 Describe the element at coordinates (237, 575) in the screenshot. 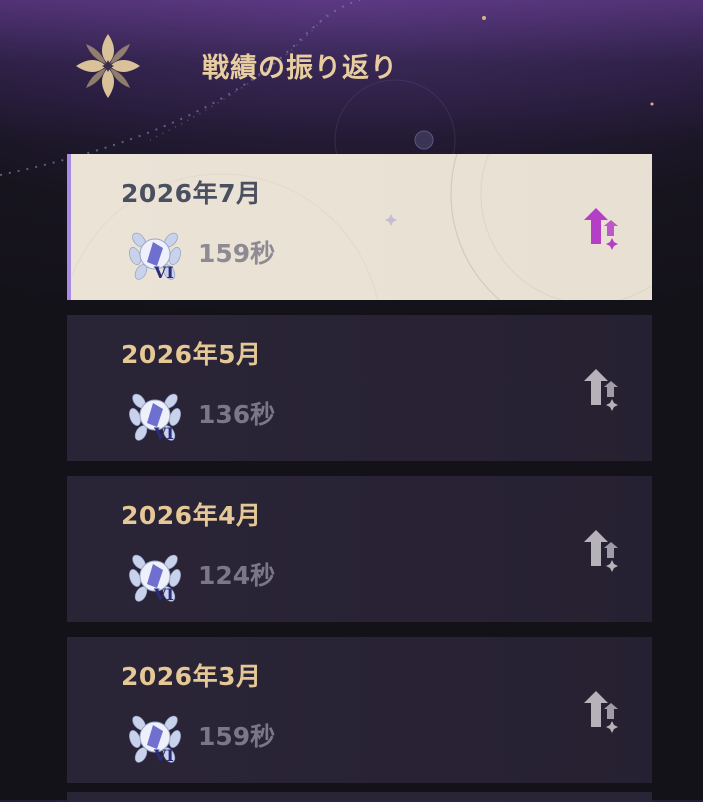

I see `record-time: 124秒` at that location.